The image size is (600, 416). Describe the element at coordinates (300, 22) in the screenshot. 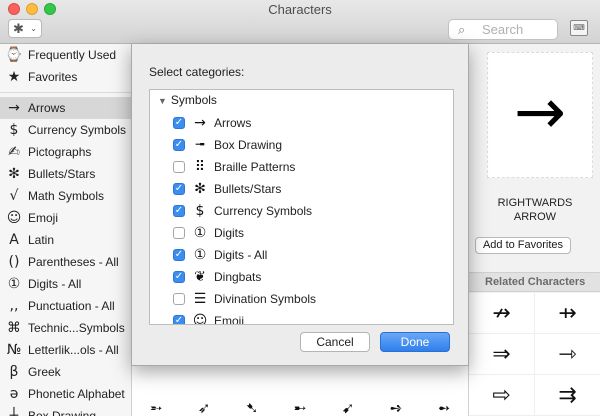

I see `window-toolbar: Characters ✱ ⌄ ⌕ Search ⌨` at that location.